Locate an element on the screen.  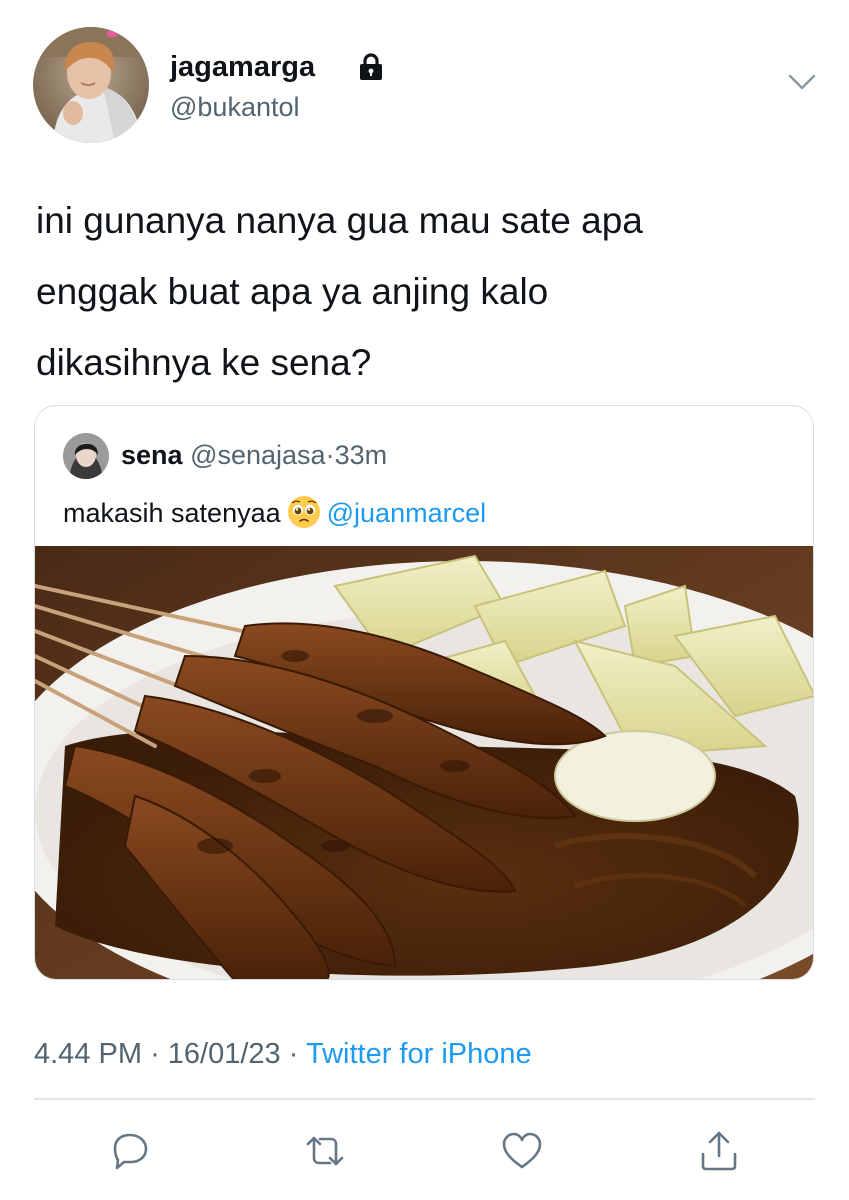
quoted-text-line: makasih satenyaa @juanmarcel is located at coordinates (274, 512).